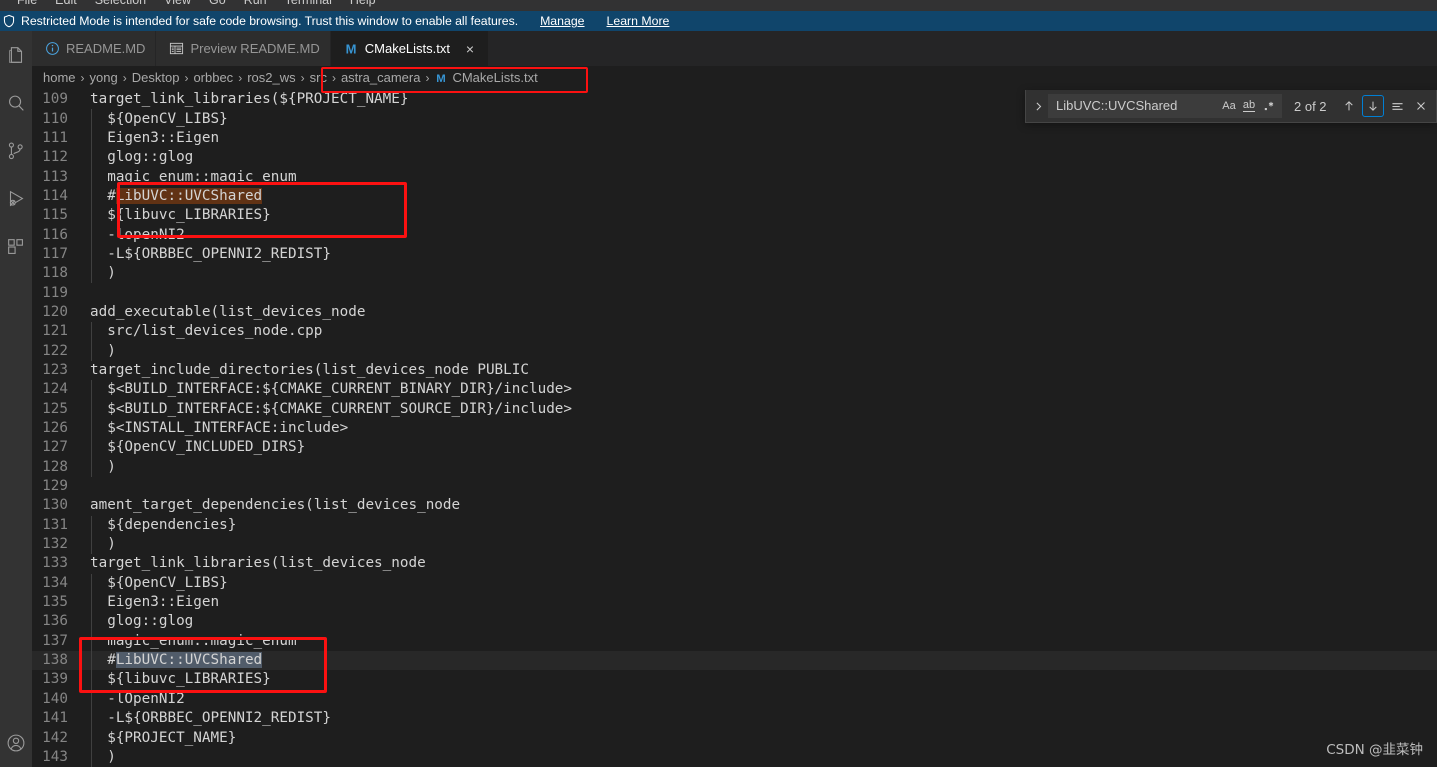 This screenshot has width=1437, height=767. What do you see at coordinates (16, 55) in the screenshot?
I see `activity-bar-item-explorer` at bounding box center [16, 55].